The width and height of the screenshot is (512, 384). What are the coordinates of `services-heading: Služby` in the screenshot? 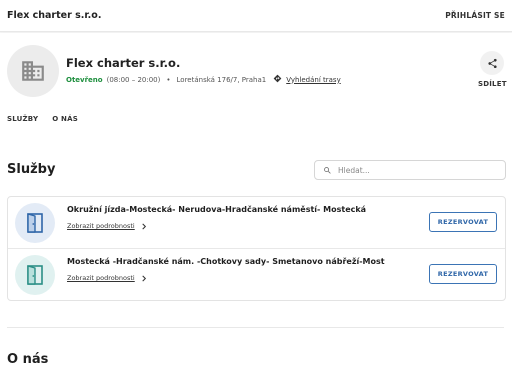 It's located at (31, 169).